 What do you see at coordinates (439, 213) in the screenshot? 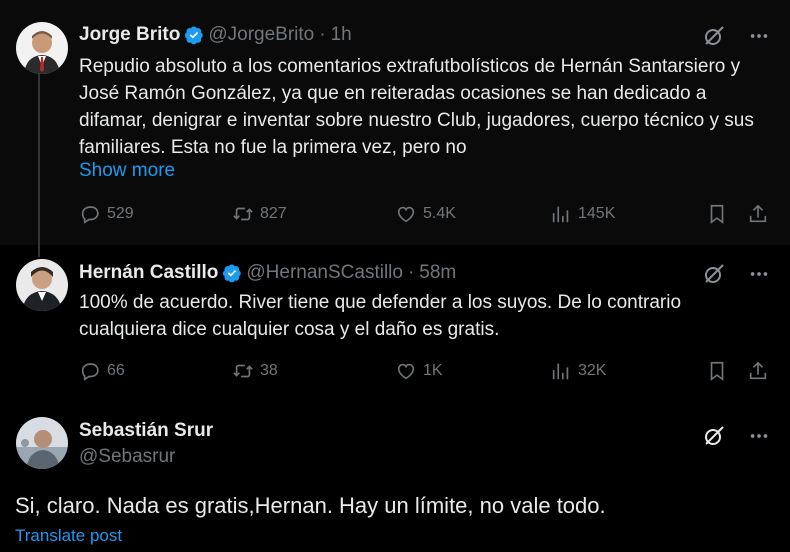
I see `like-count: 5.4K` at bounding box center [439, 213].